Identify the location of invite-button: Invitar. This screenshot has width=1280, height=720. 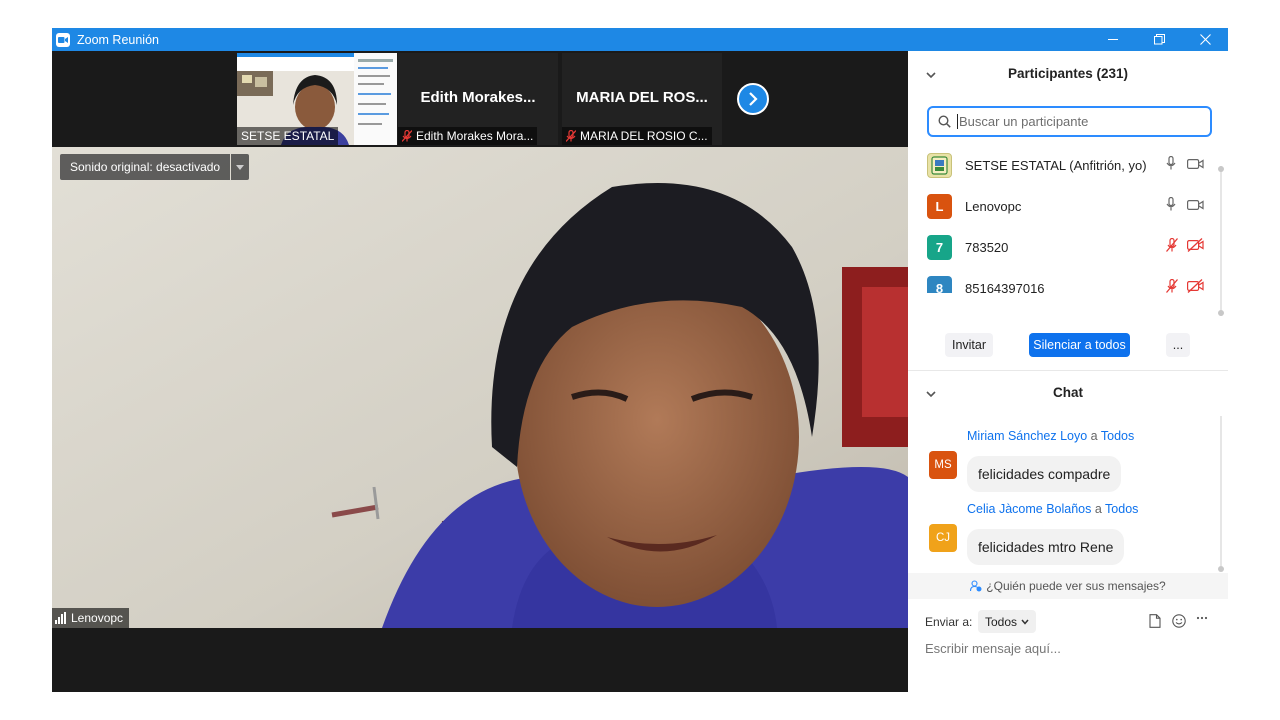
(969, 345).